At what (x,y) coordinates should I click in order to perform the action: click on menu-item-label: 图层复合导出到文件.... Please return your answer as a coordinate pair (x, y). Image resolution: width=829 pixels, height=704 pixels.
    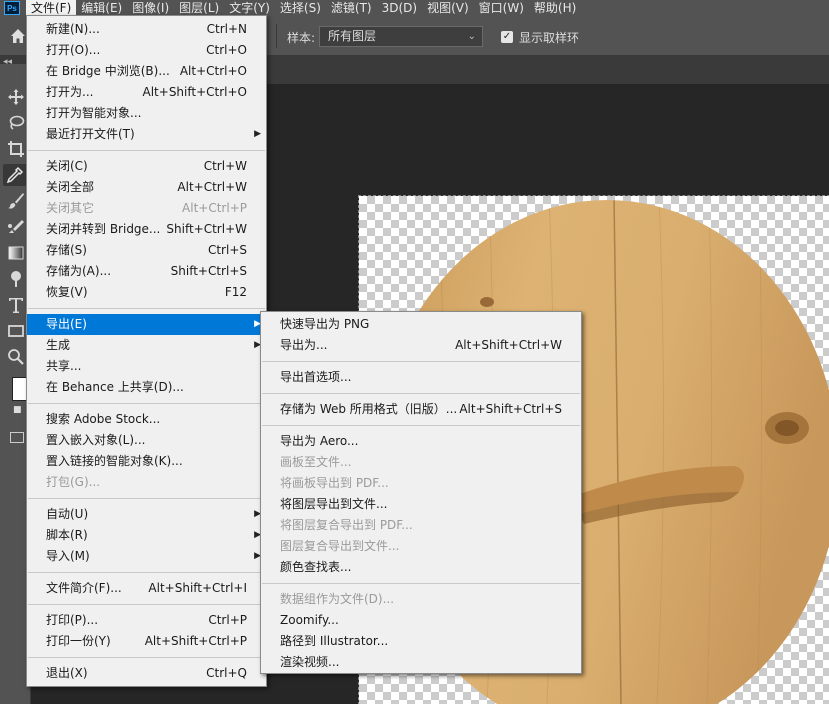
    Looking at the image, I should click on (340, 546).